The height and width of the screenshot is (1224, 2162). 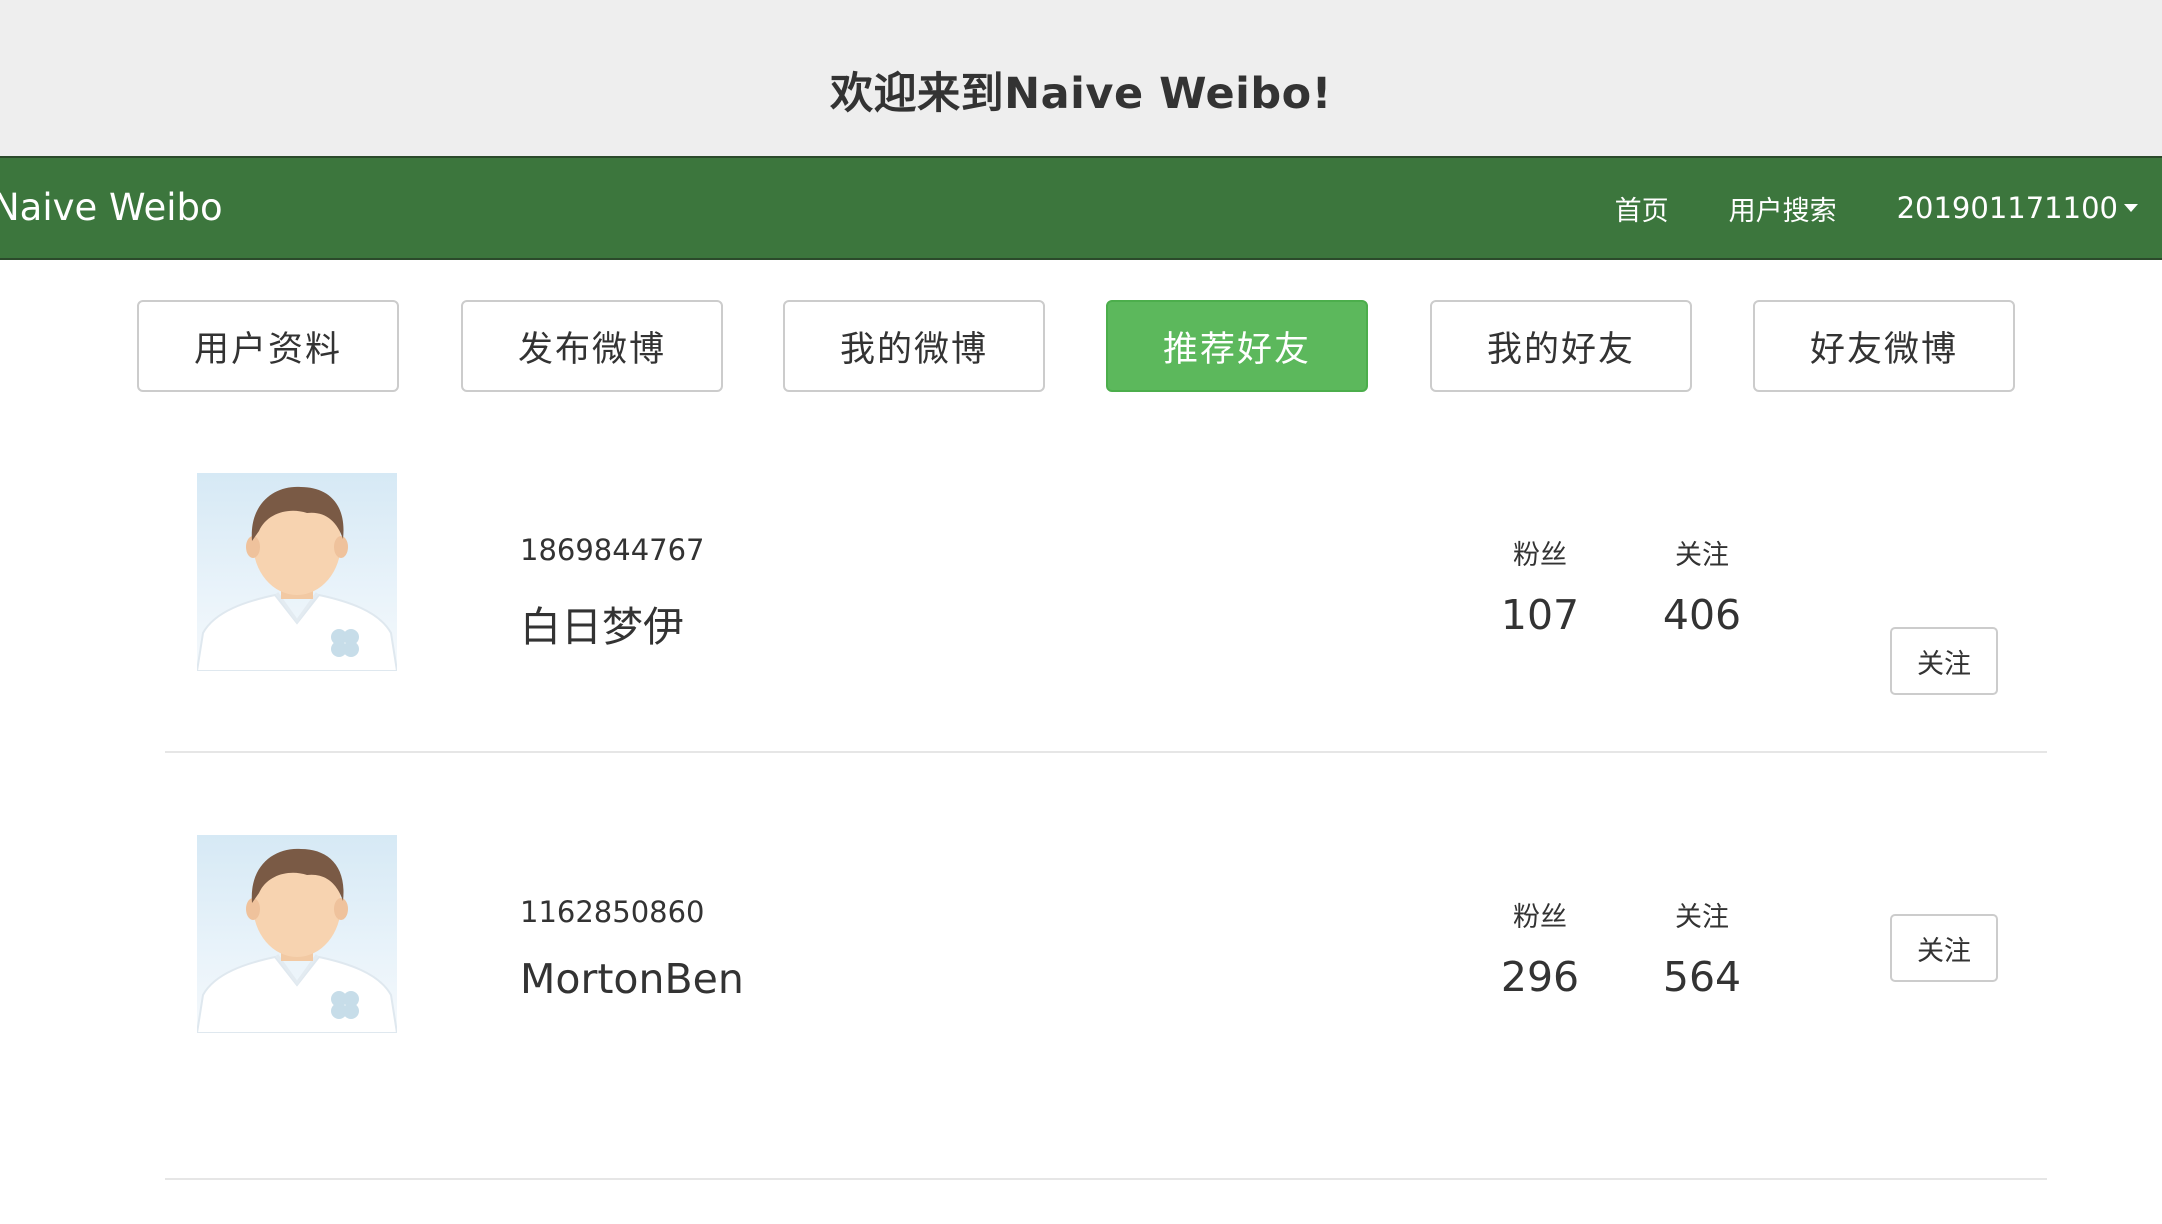 I want to click on user-menu-dropdown: 201901171100, so click(x=2014, y=208).